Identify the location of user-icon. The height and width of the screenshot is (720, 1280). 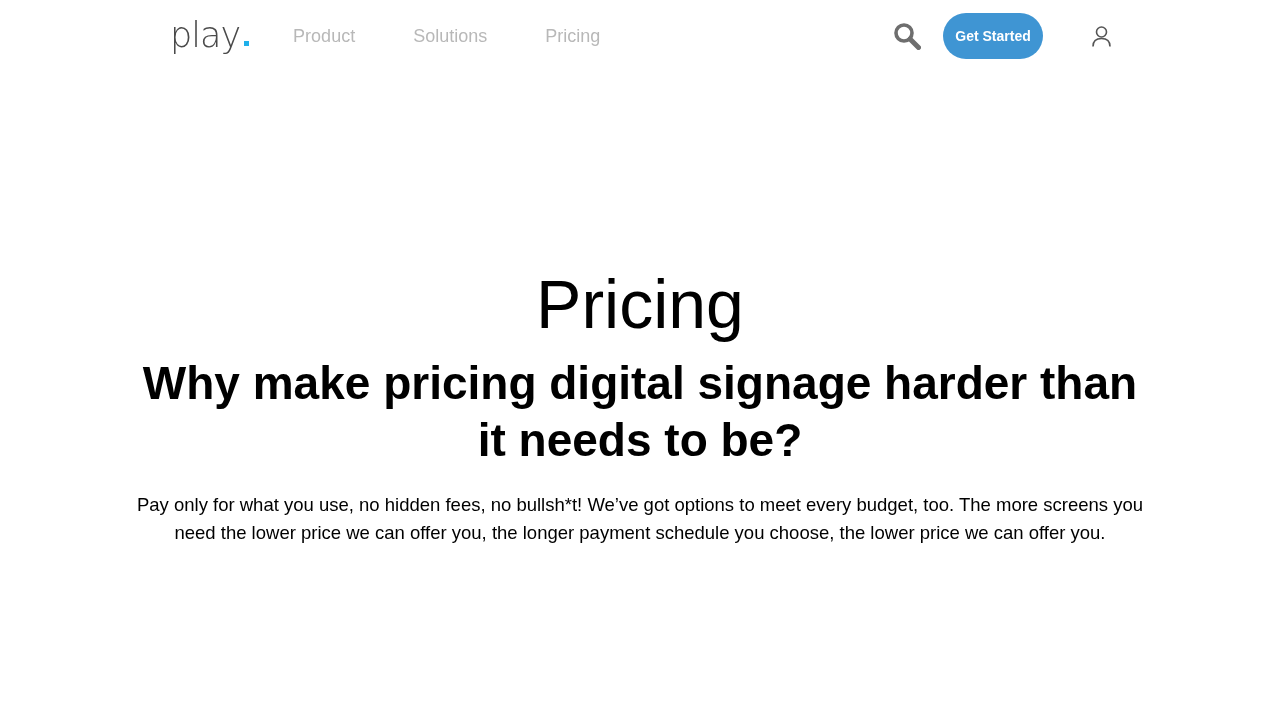
(1101, 36).